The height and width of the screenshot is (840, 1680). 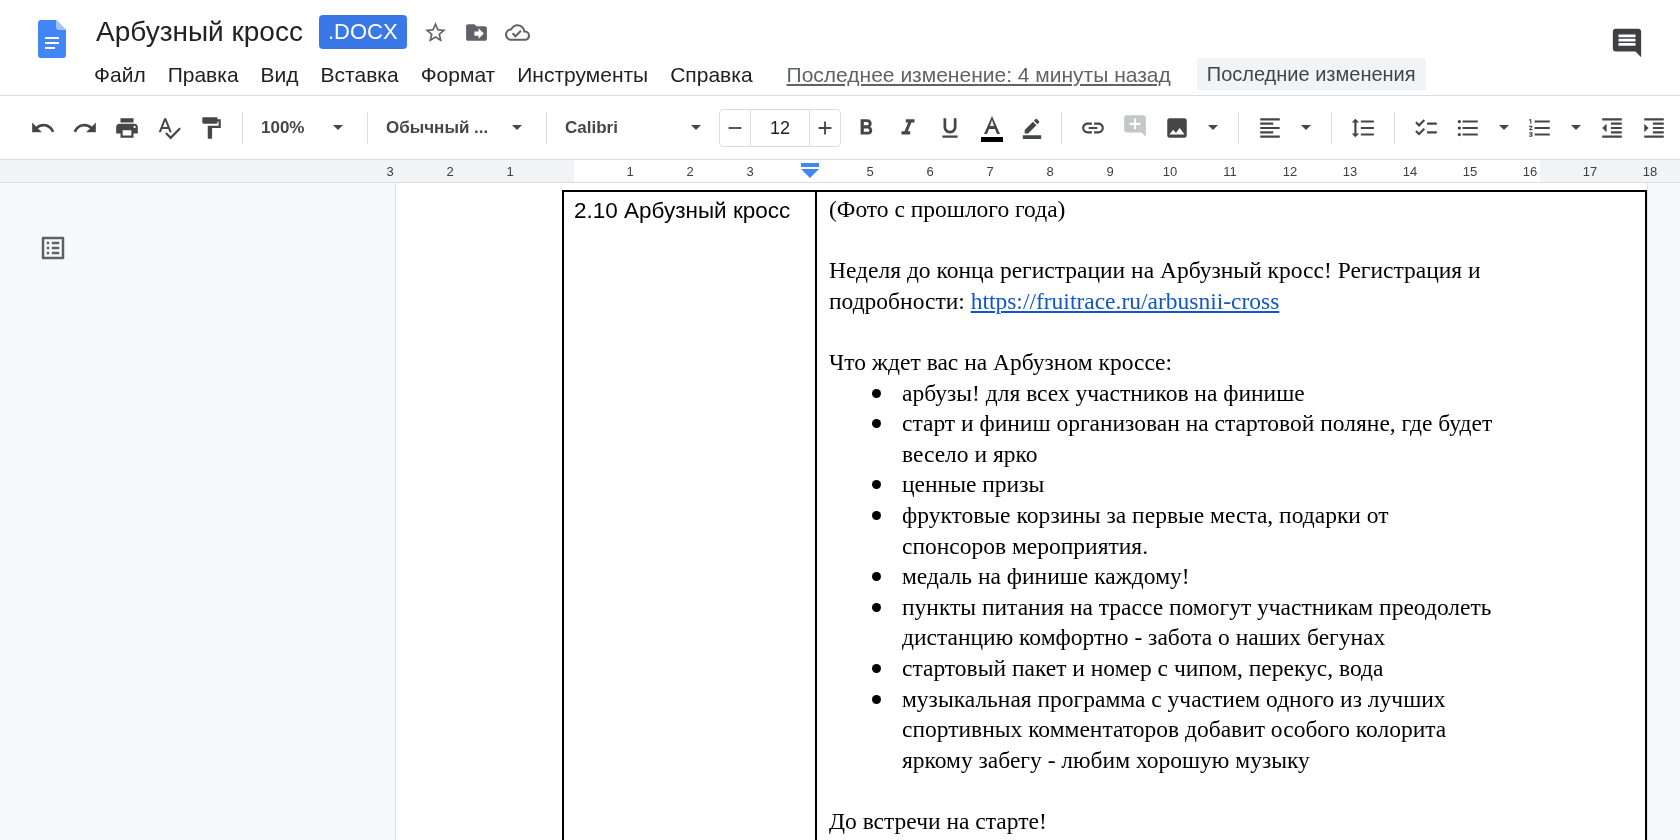 I want to click on menu-item: Правка, so click(x=203, y=74).